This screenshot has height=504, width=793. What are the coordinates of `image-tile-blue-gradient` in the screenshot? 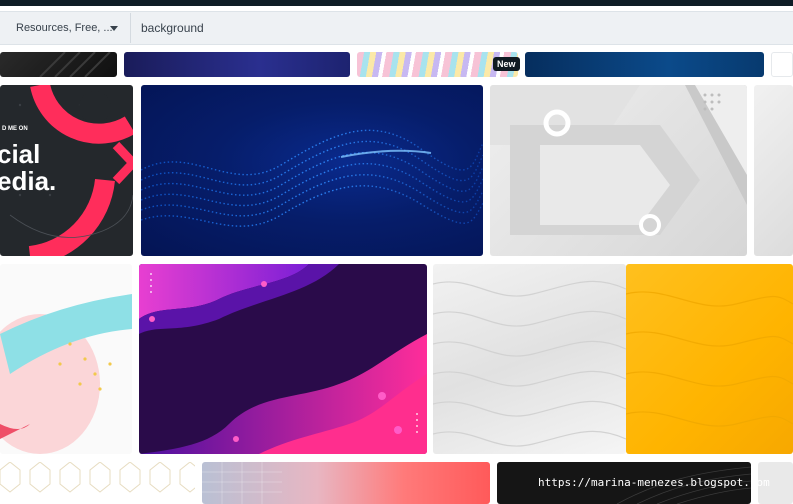 It's located at (644, 64).